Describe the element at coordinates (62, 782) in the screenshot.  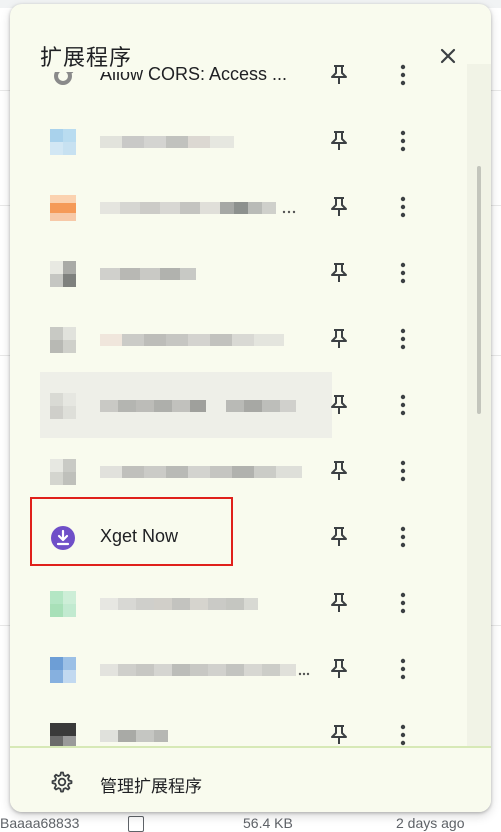
I see `gear-icon` at that location.